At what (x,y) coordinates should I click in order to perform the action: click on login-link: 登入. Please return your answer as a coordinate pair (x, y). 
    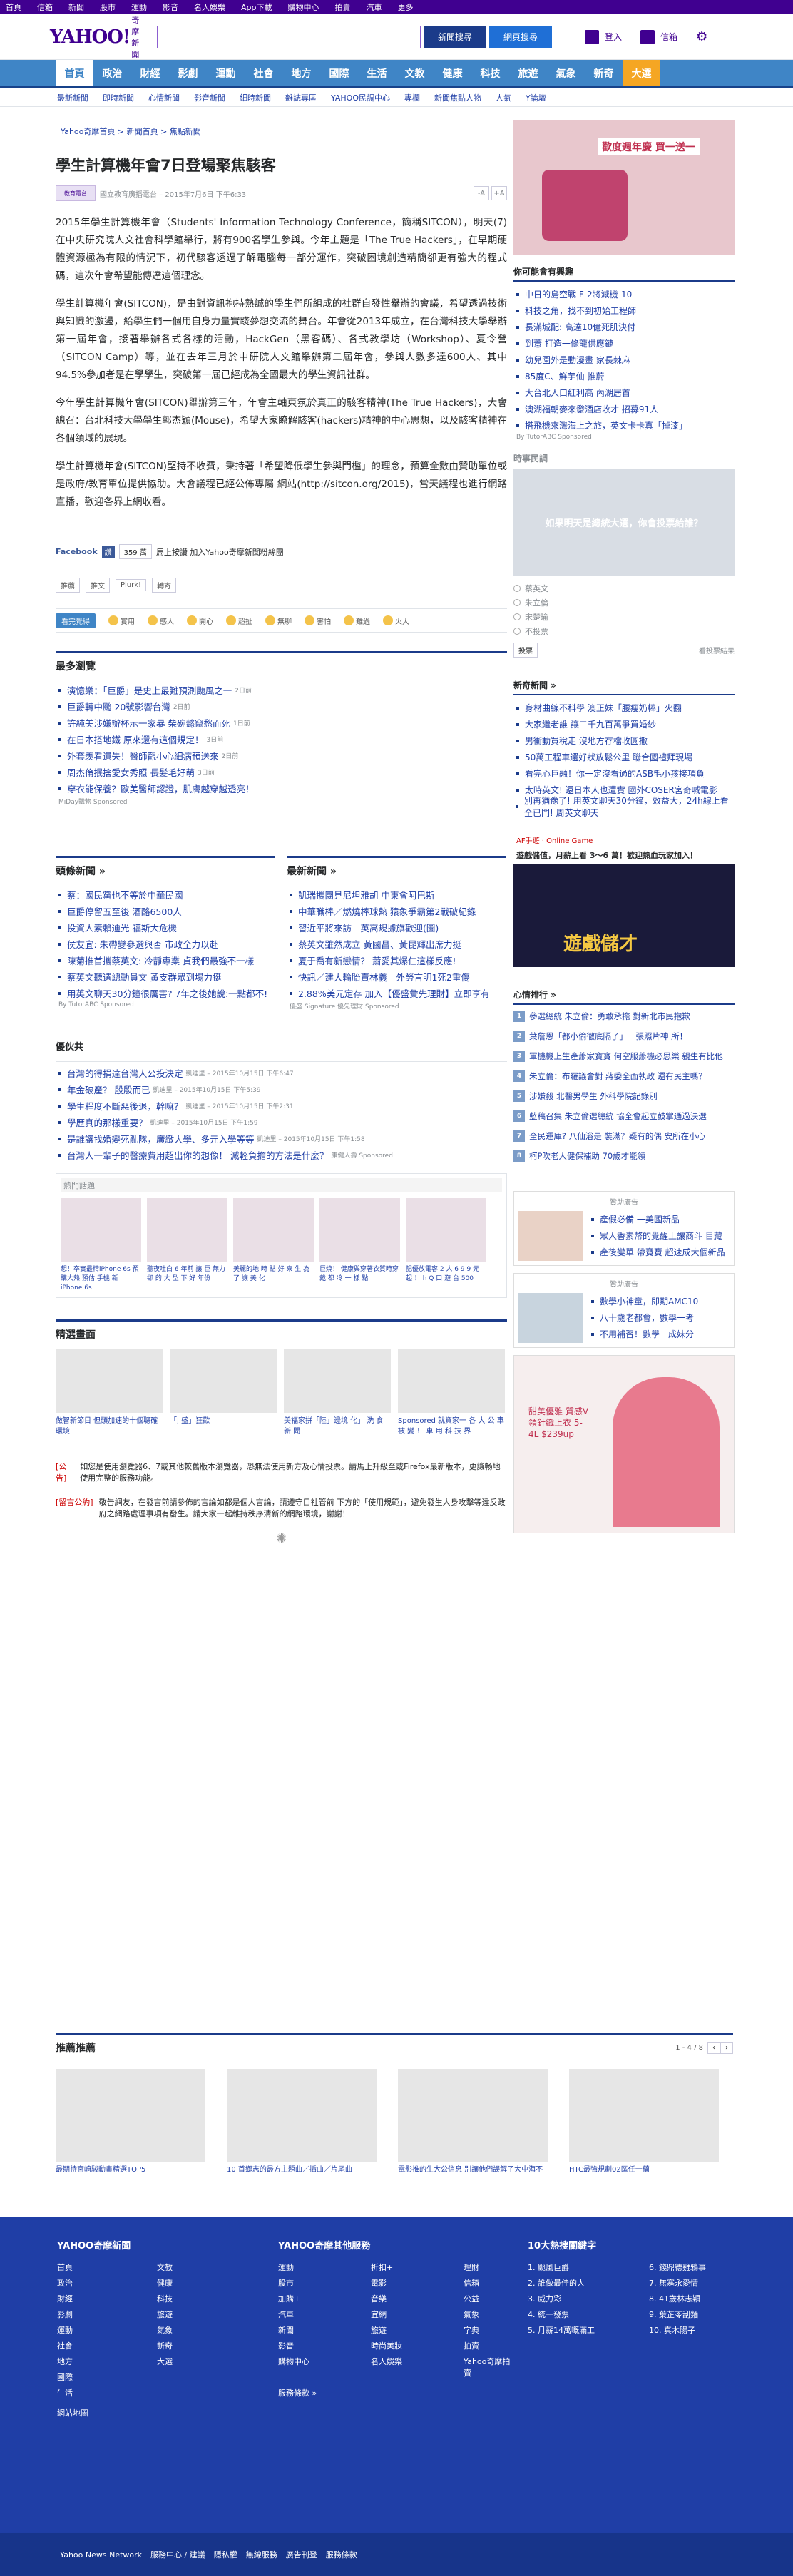
    Looking at the image, I should click on (613, 37).